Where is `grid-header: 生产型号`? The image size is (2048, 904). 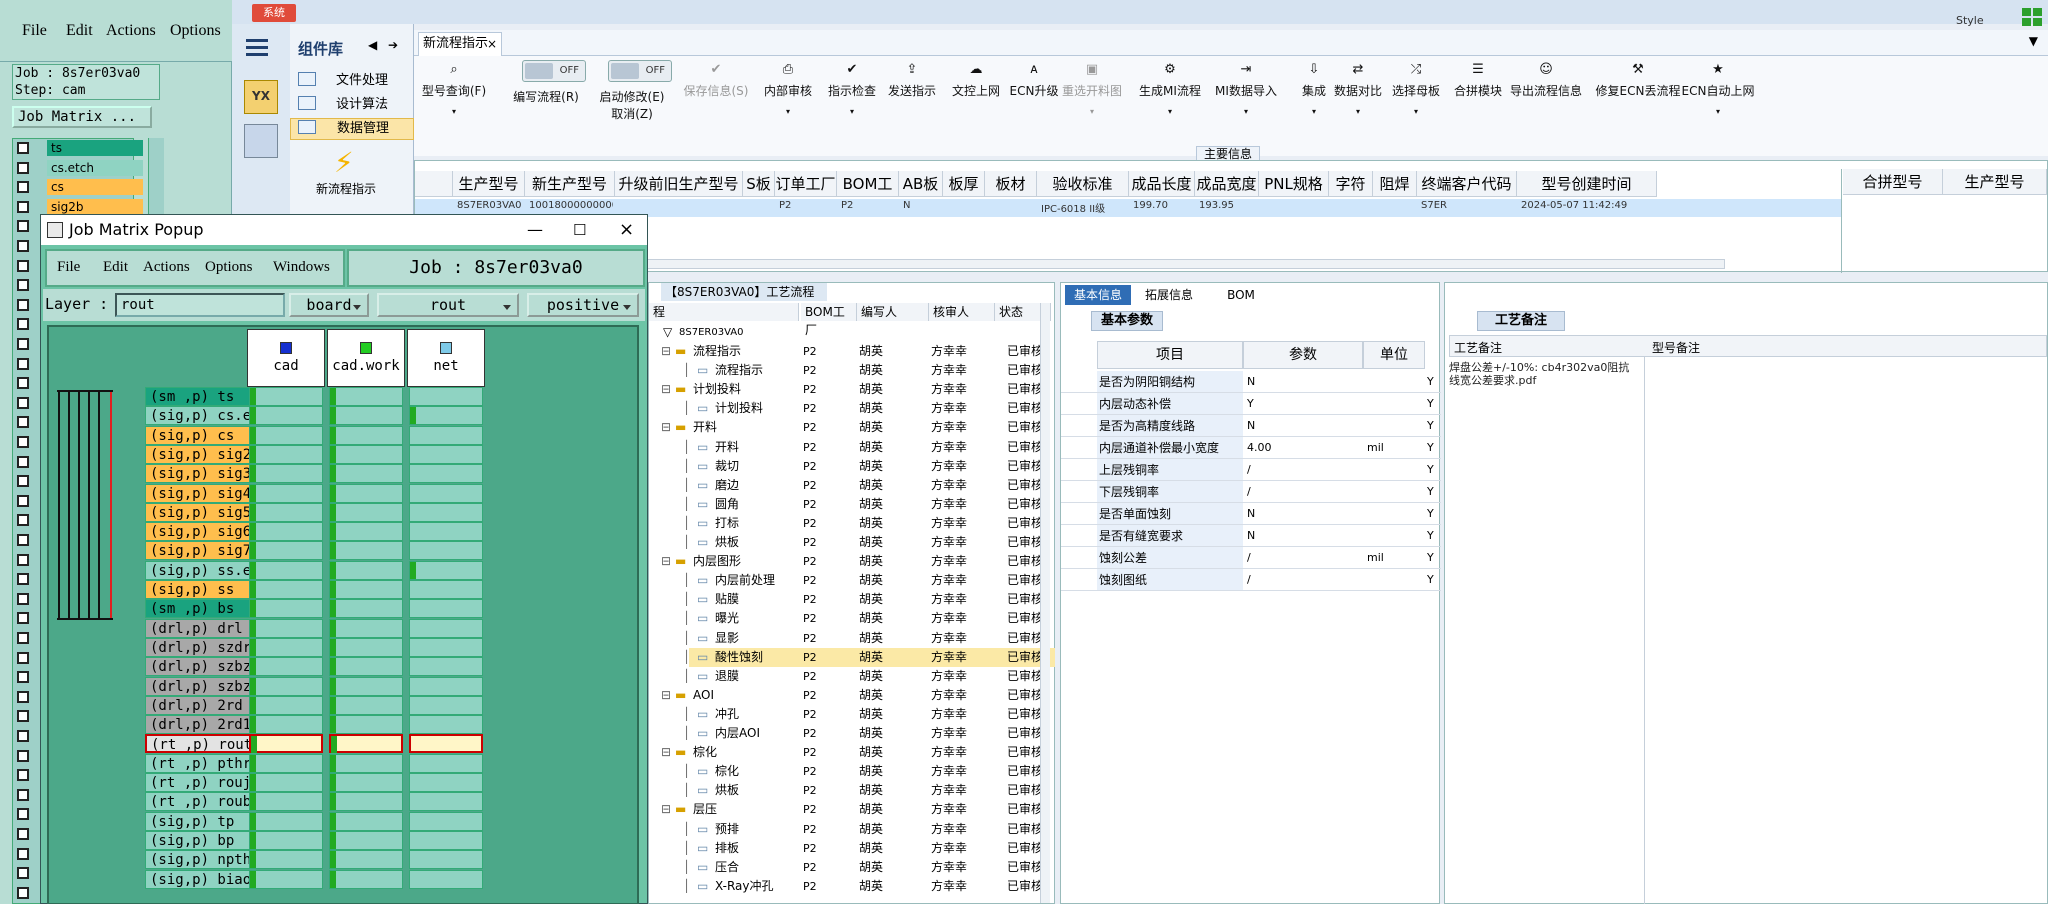 grid-header: 生产型号 is located at coordinates (489, 184).